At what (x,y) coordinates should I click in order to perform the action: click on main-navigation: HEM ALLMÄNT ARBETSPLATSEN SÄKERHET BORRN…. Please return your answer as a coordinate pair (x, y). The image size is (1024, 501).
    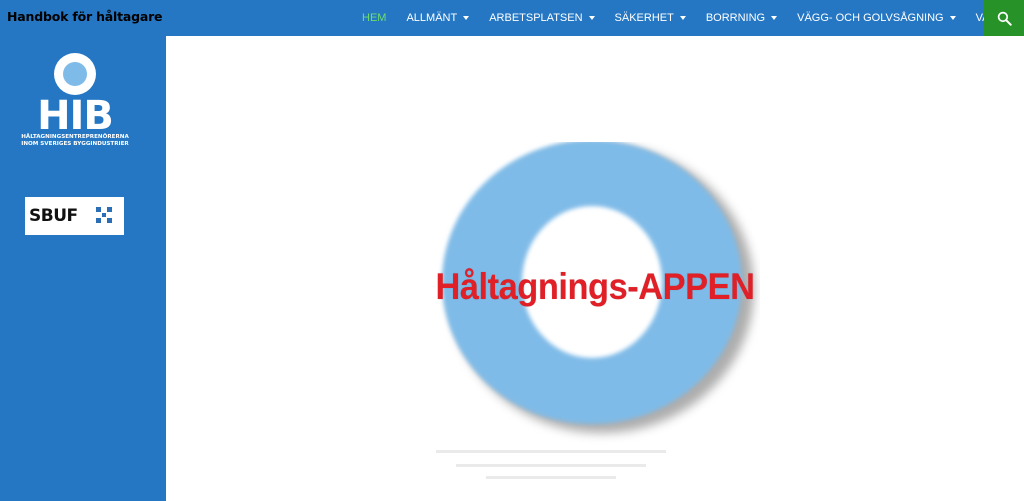
    Looking at the image, I should click on (688, 18).